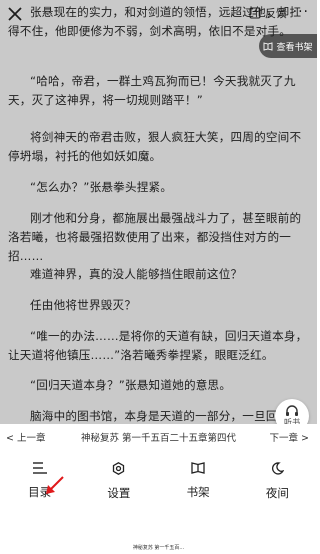  What do you see at coordinates (198, 492) in the screenshot?
I see `tab-bookshelf-label: 书架` at bounding box center [198, 492].